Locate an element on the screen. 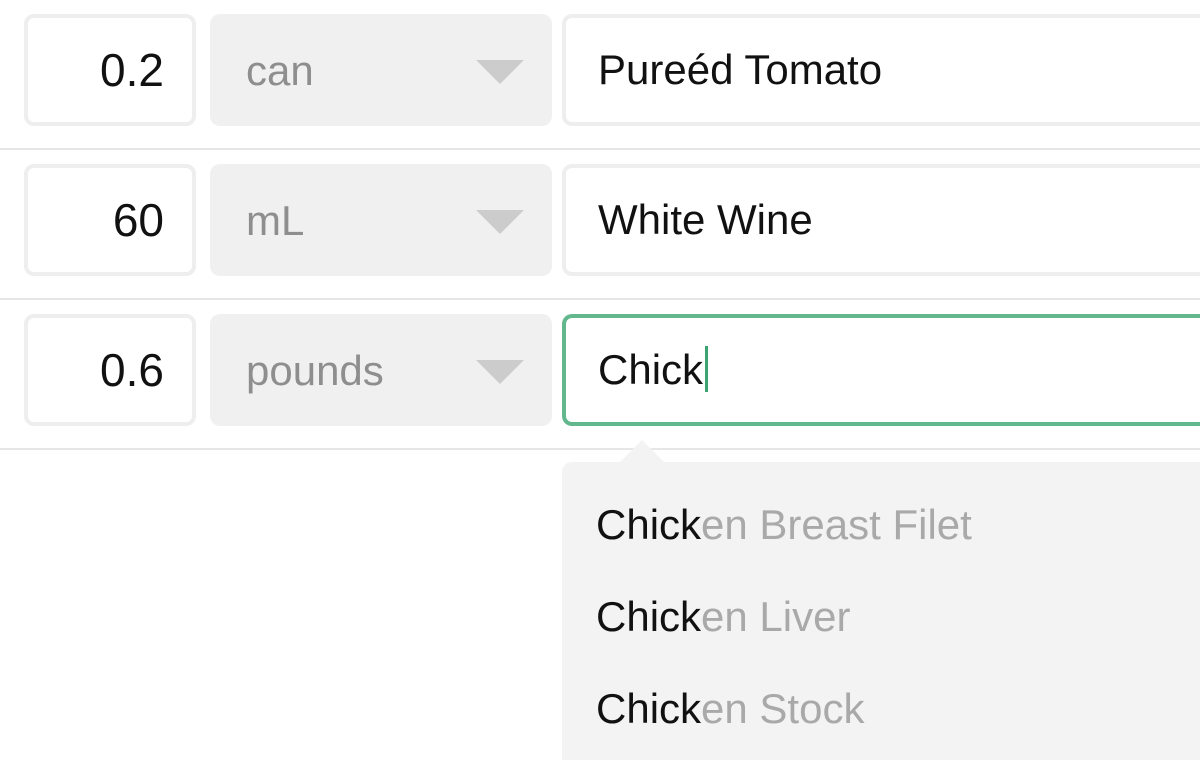 The image size is (1200, 760). autocomplete-suggestion: Chicken Liver is located at coordinates (723, 617).